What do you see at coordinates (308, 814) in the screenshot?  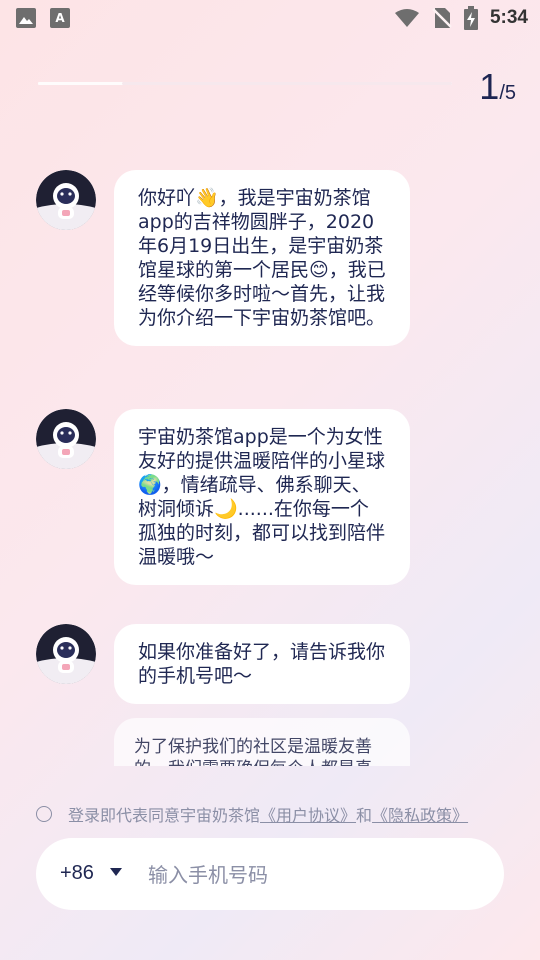 I see `user-agreement-link: 《用户协议》` at bounding box center [308, 814].